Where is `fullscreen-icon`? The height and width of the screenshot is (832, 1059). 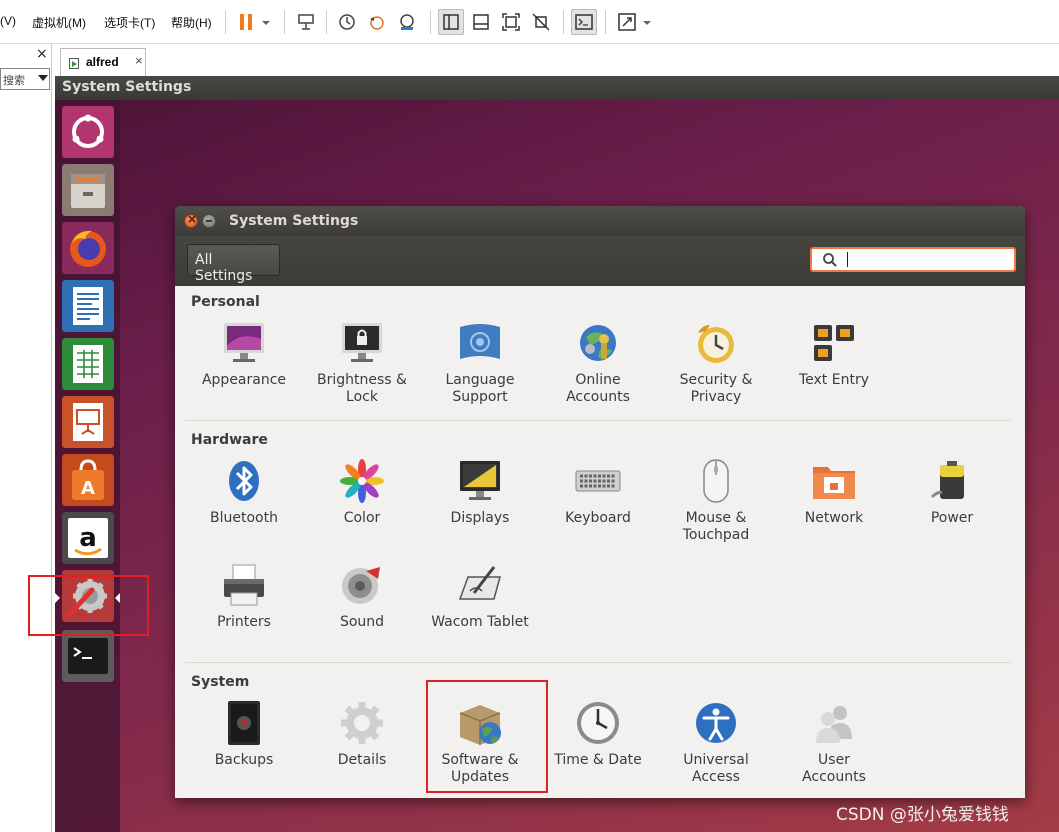
fullscreen-icon is located at coordinates (511, 22).